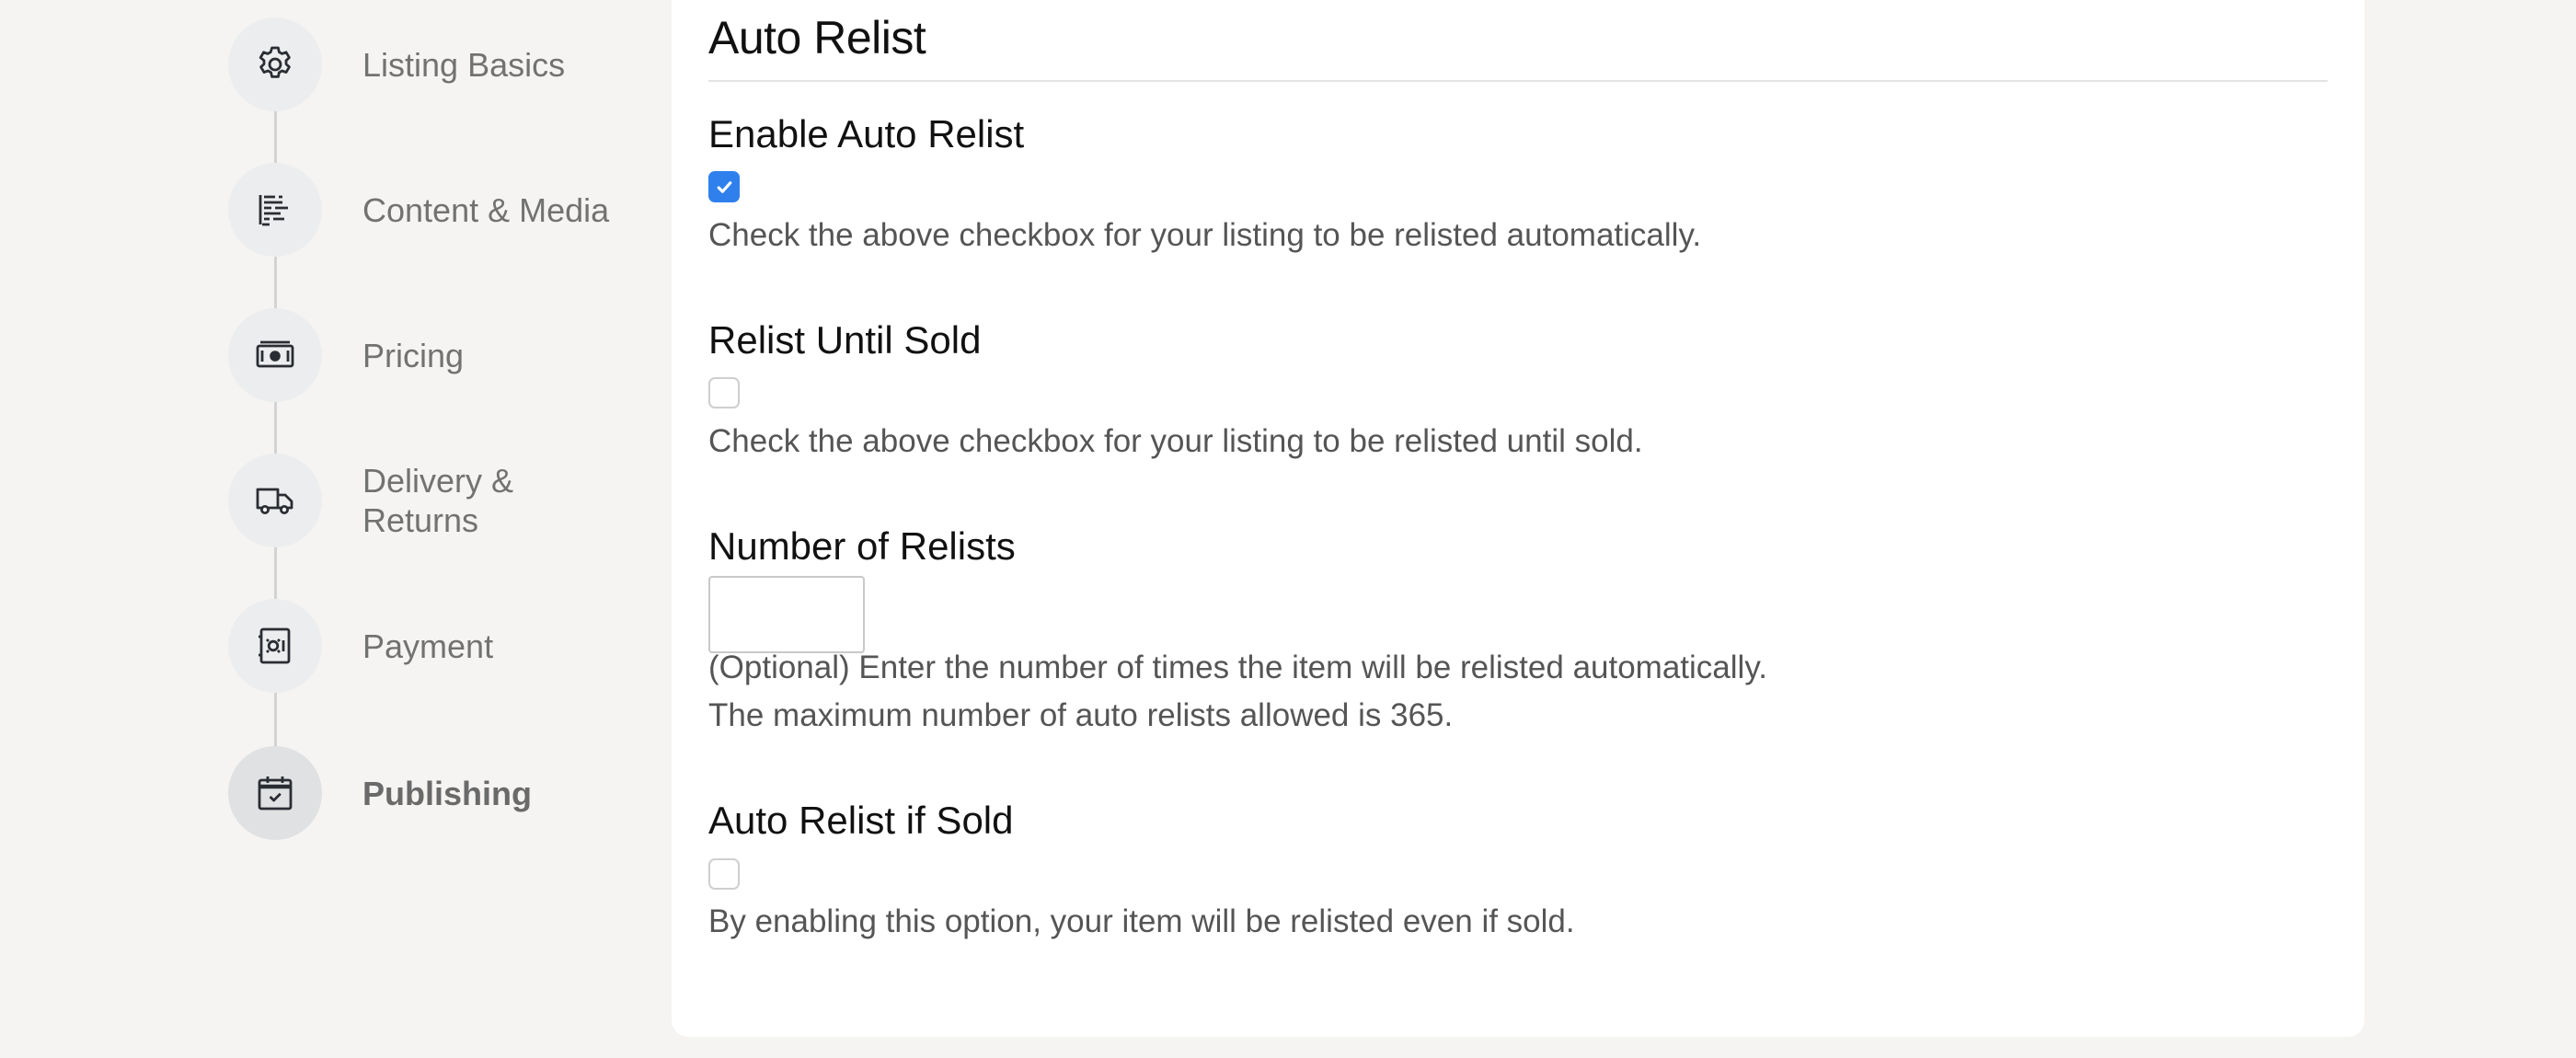 The image size is (2576, 1058). I want to click on safe-icon, so click(275, 645).